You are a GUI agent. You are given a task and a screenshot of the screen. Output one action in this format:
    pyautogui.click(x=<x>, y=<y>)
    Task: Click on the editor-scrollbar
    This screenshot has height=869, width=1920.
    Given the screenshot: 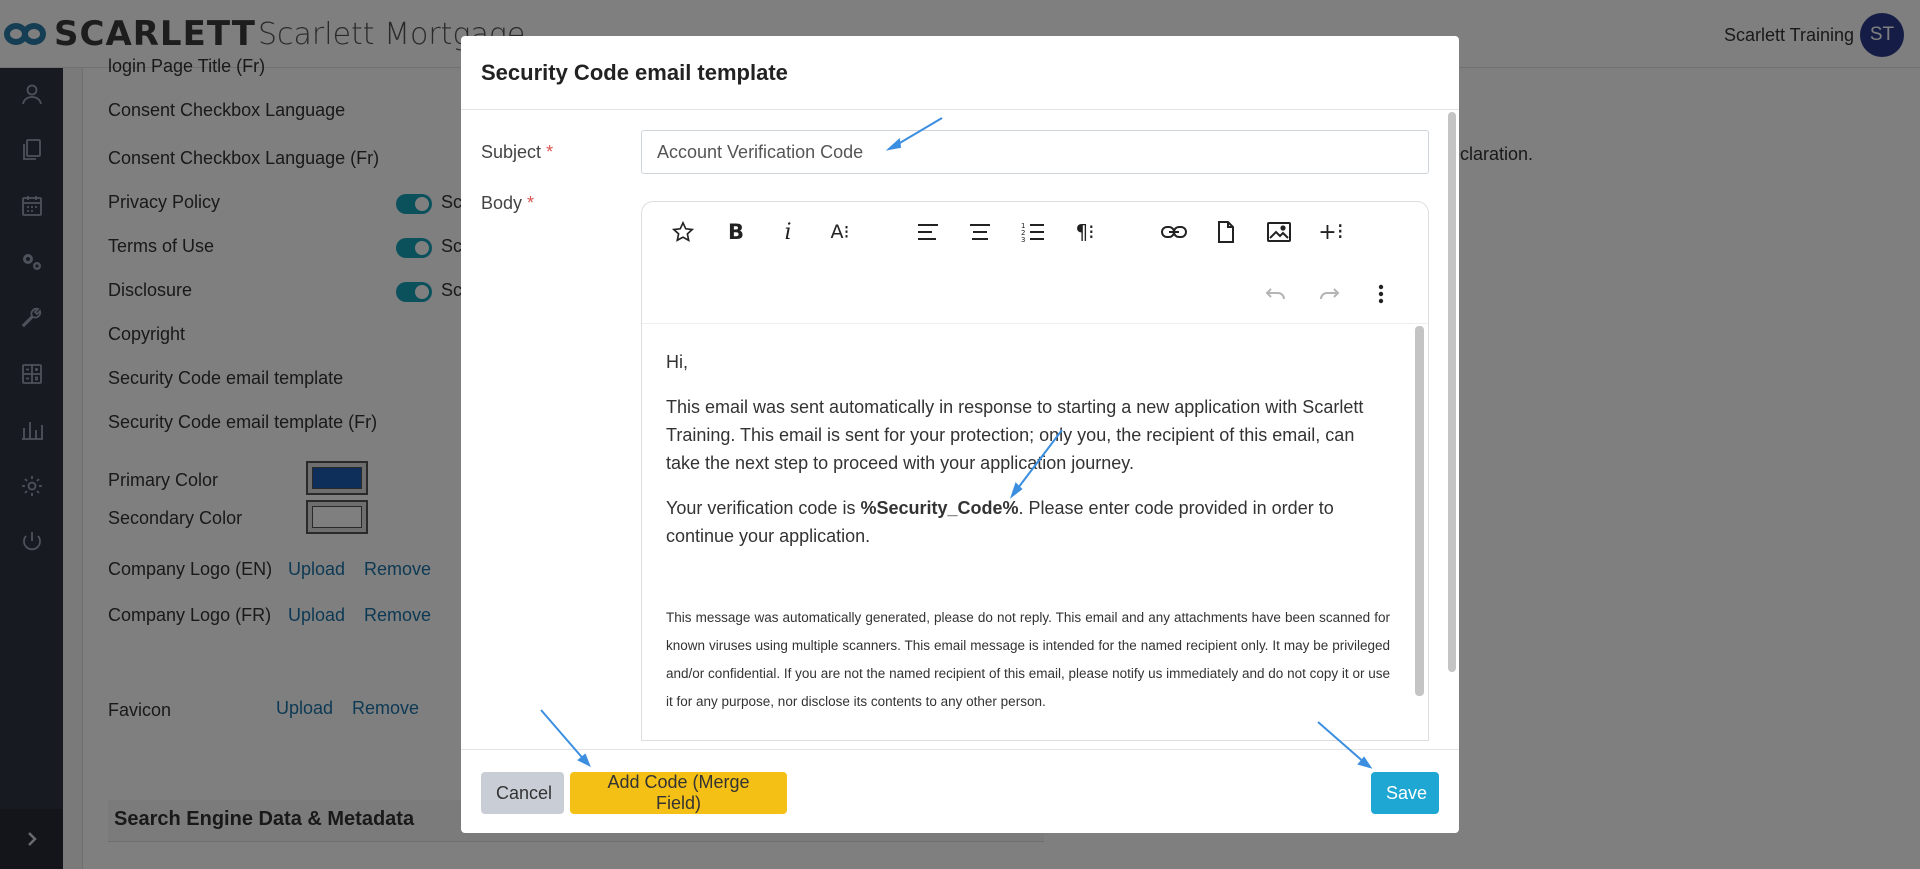 What is the action you would take?
    pyautogui.click(x=1419, y=511)
    